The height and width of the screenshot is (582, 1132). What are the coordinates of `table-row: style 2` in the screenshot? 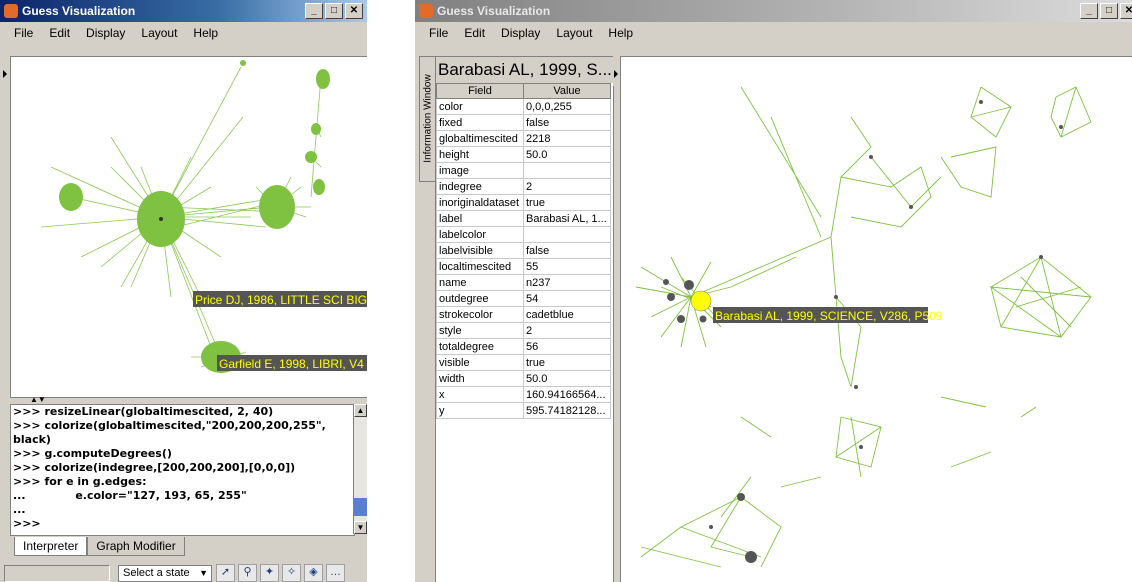 It's located at (523, 330).